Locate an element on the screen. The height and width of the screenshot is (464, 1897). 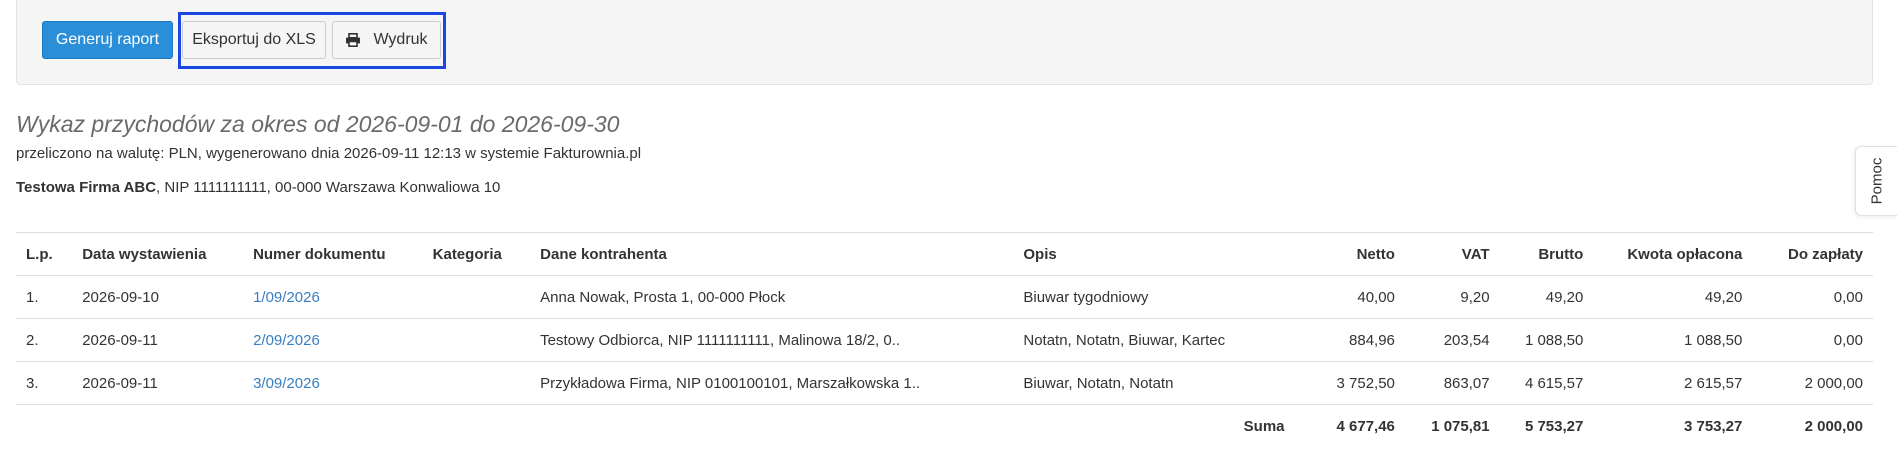
sum-paid: 3 753,27 is located at coordinates (1713, 426).